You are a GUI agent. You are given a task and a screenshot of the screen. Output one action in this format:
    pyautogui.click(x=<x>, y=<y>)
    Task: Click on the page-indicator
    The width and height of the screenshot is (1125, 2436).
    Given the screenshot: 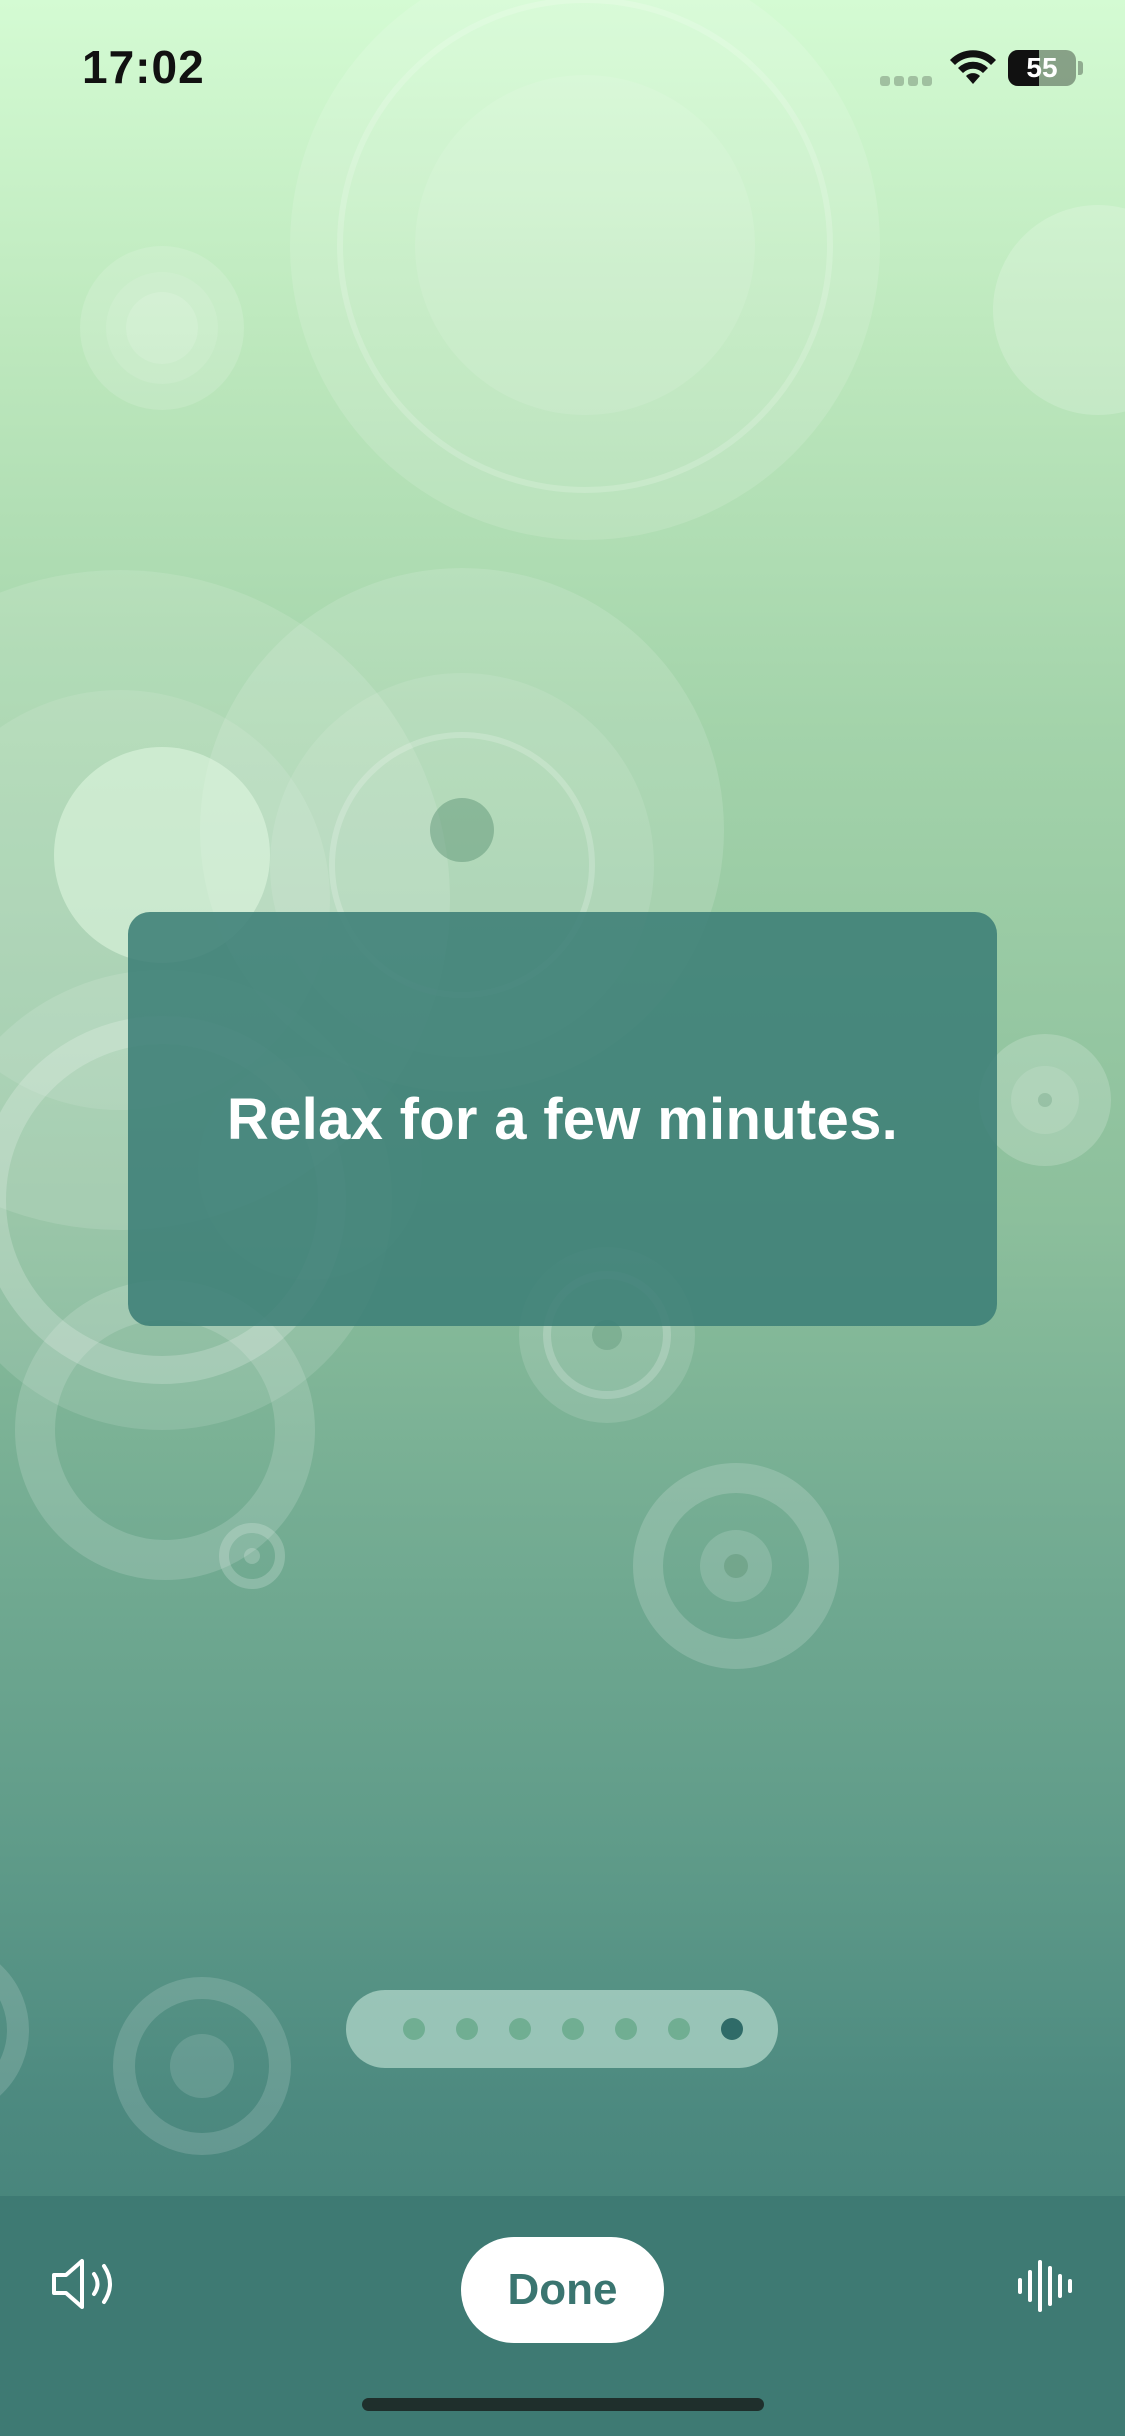 What is the action you would take?
    pyautogui.click(x=562, y=2029)
    